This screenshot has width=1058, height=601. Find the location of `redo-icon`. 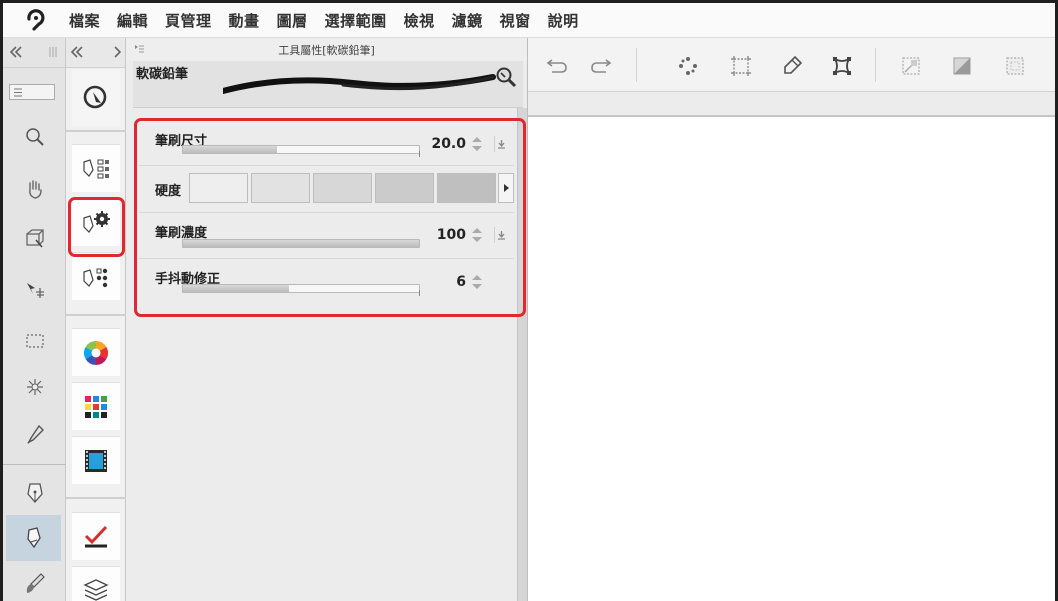

redo-icon is located at coordinates (601, 66).